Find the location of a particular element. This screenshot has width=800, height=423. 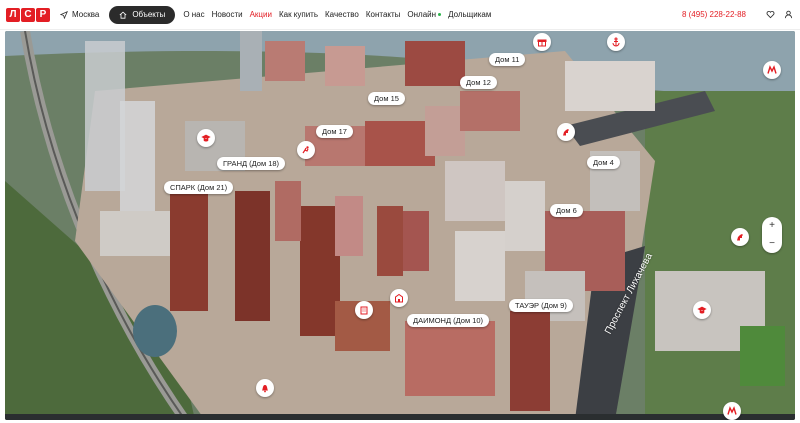

profile-button is located at coordinates (788, 15).